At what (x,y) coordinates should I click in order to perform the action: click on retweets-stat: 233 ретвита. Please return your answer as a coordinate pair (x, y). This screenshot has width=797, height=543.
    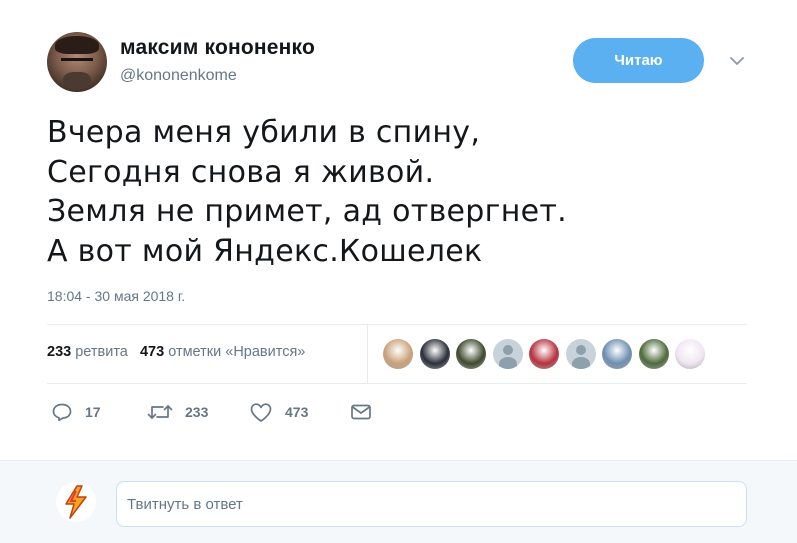
    Looking at the image, I should click on (87, 352).